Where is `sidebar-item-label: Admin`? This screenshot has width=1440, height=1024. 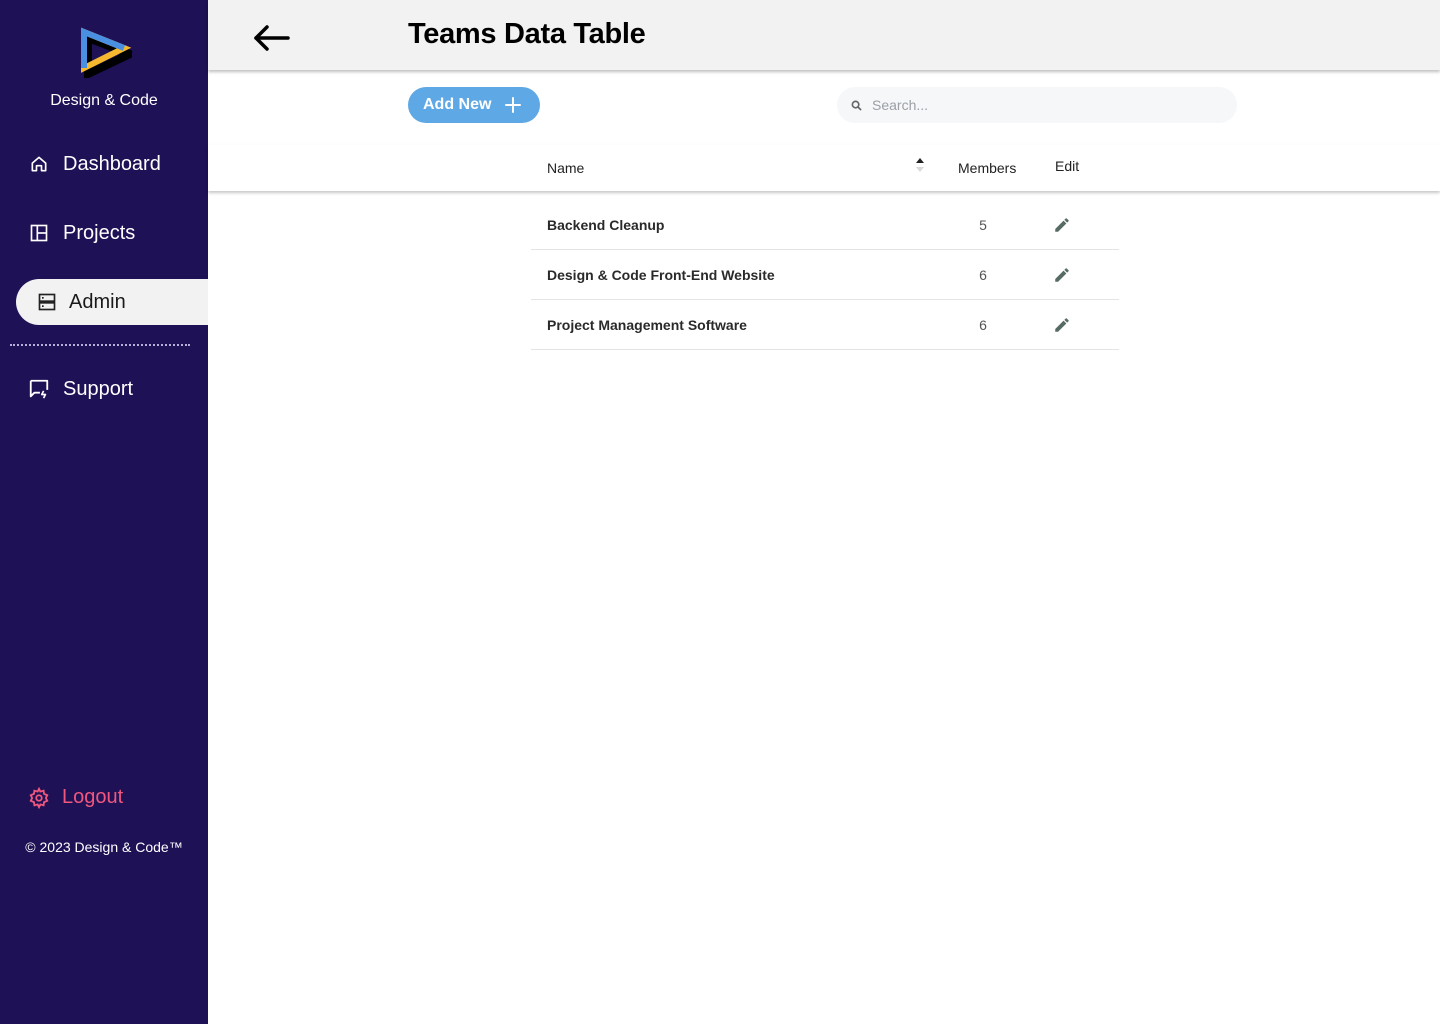 sidebar-item-label: Admin is located at coordinates (97, 301).